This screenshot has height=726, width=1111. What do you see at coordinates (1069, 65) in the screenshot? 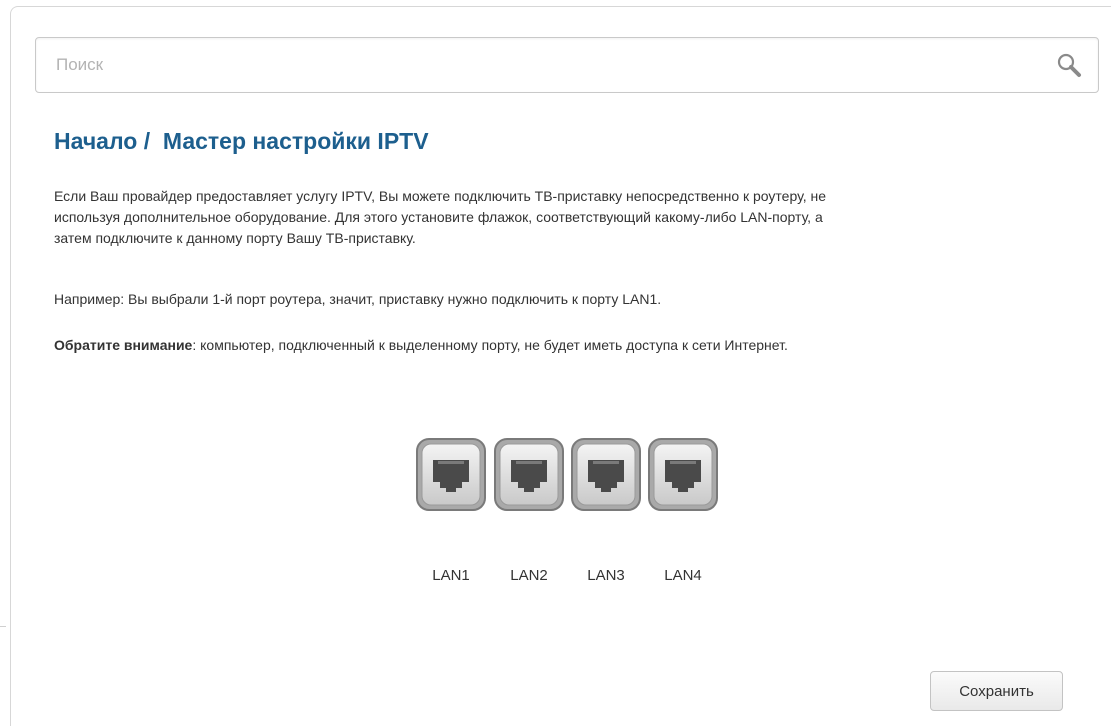
I see `search-icon` at bounding box center [1069, 65].